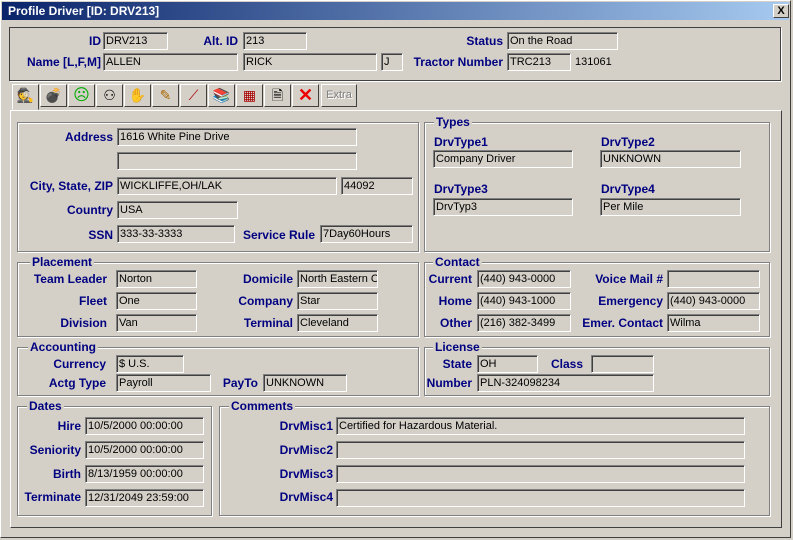 The image size is (793, 540). What do you see at coordinates (670, 159) in the screenshot?
I see `drvtype2-field: UNKNOWN` at bounding box center [670, 159].